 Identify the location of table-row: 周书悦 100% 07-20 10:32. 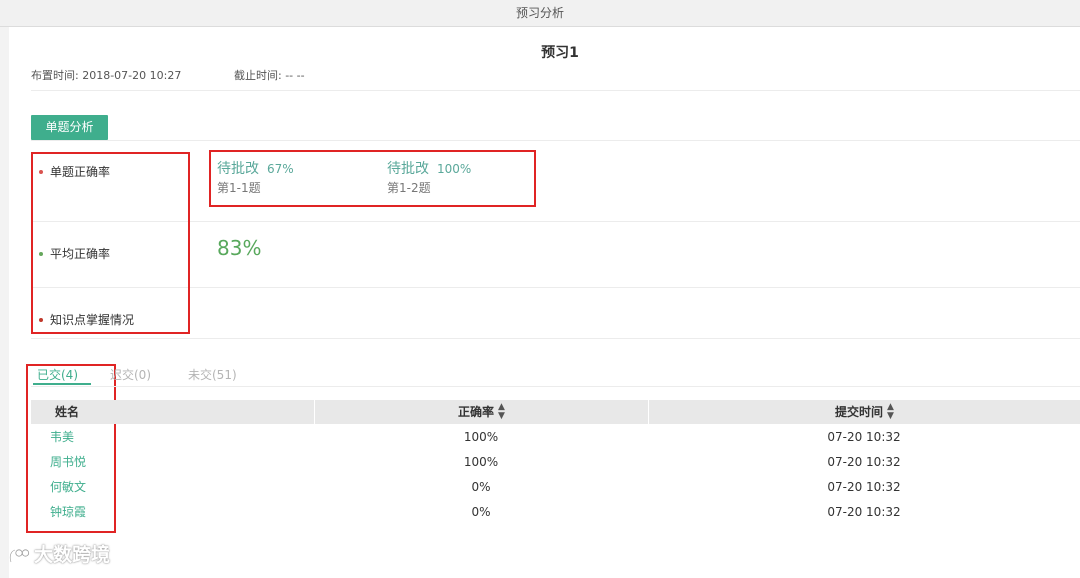
(555, 462).